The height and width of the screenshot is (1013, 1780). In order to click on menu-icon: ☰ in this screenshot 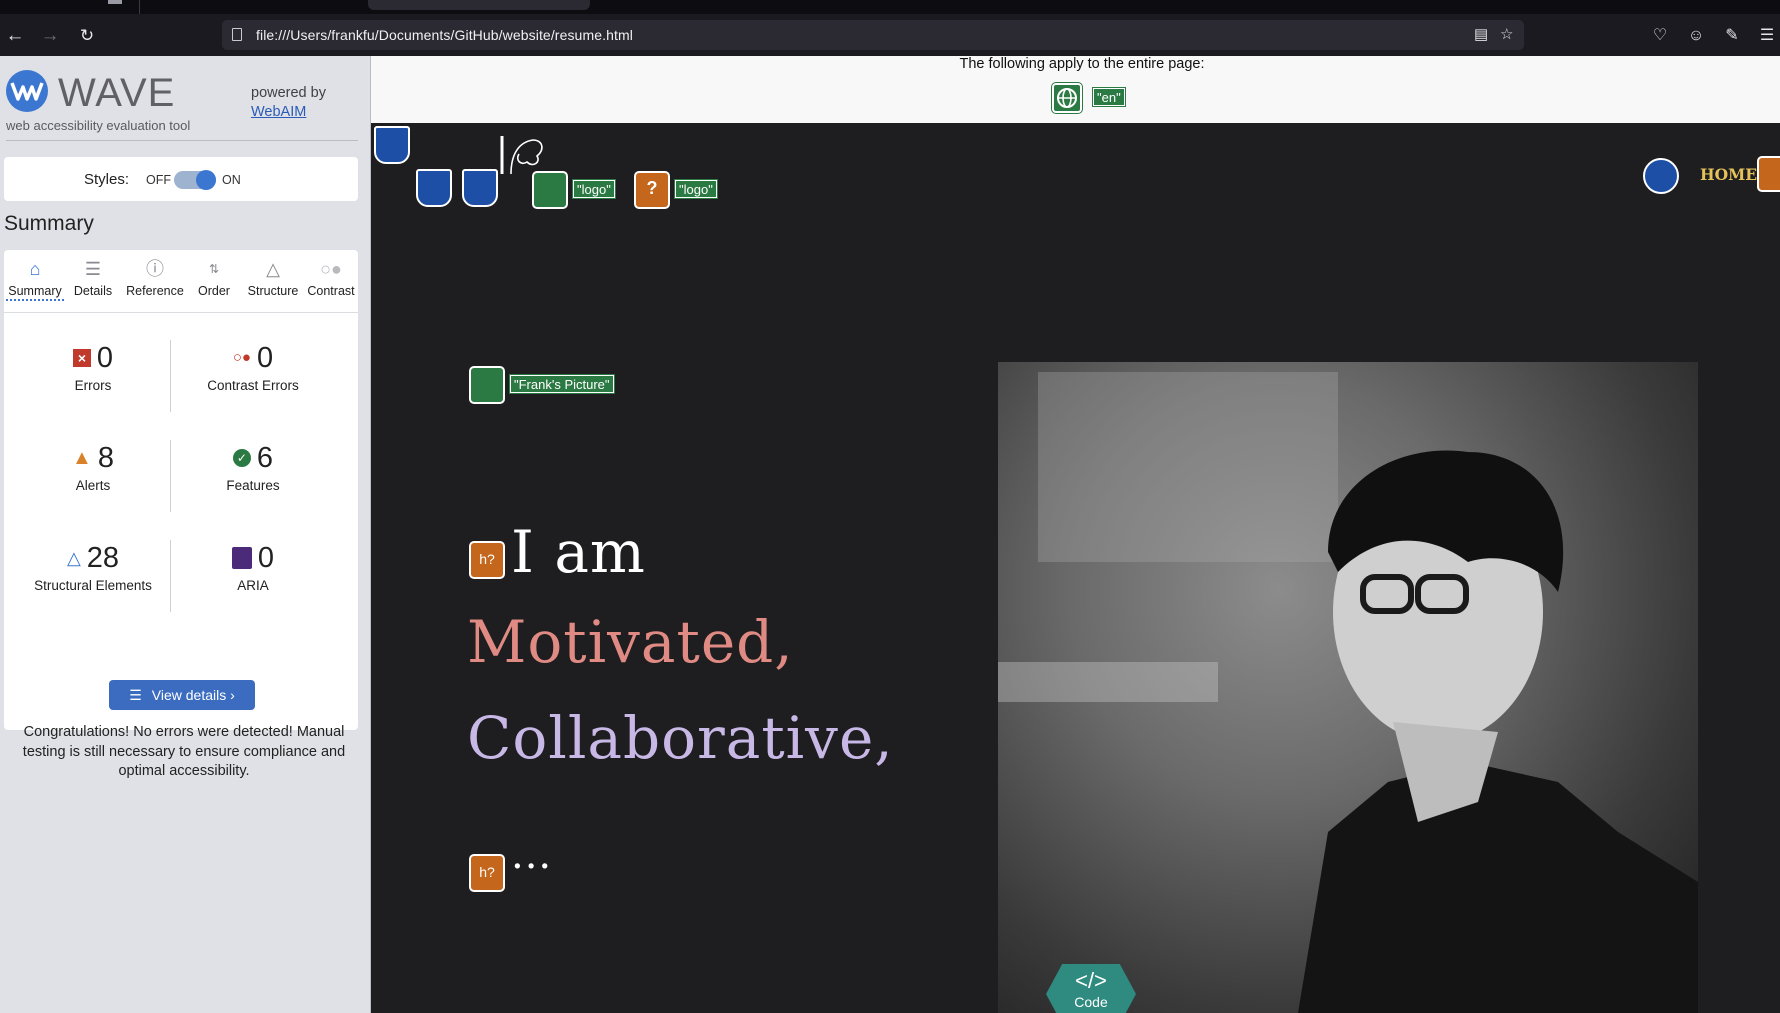, I will do `click(1767, 36)`.